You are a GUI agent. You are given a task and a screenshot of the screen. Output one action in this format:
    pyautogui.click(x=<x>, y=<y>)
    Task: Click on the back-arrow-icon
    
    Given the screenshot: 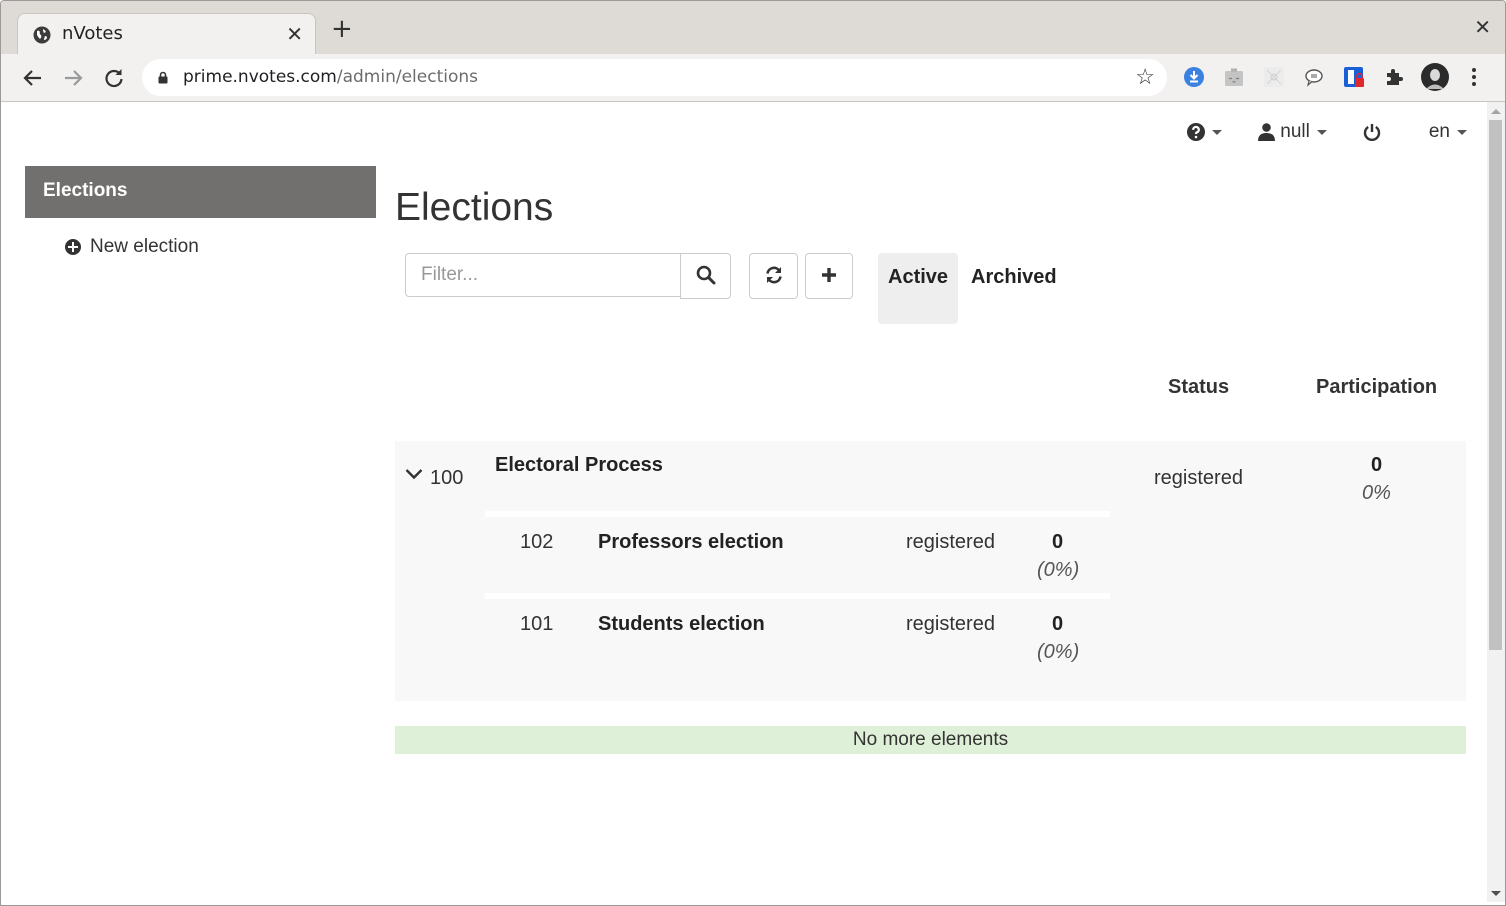 What is the action you would take?
    pyautogui.click(x=33, y=78)
    